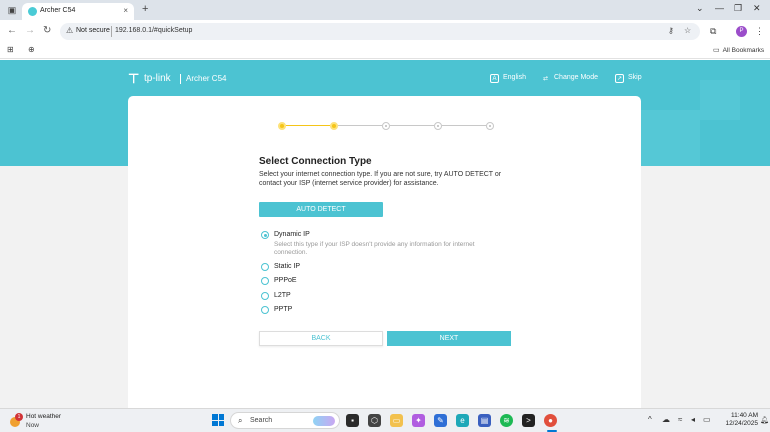 The height and width of the screenshot is (432, 770). I want to click on edge-icon: e, so click(462, 420).